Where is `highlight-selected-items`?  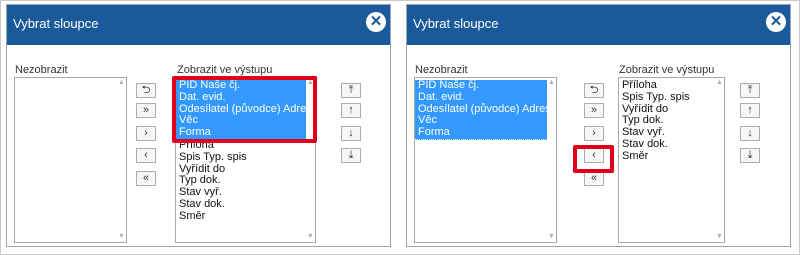
highlight-selected-items is located at coordinates (244, 109).